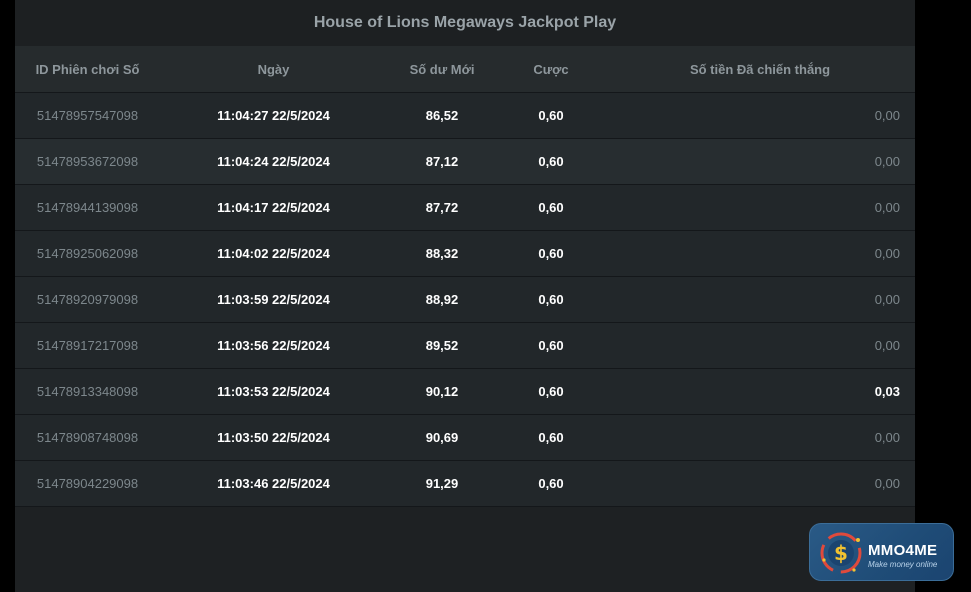 This screenshot has width=971, height=592. What do you see at coordinates (273, 437) in the screenshot?
I see `cell-date: 11:03:50 22/5/2024` at bounding box center [273, 437].